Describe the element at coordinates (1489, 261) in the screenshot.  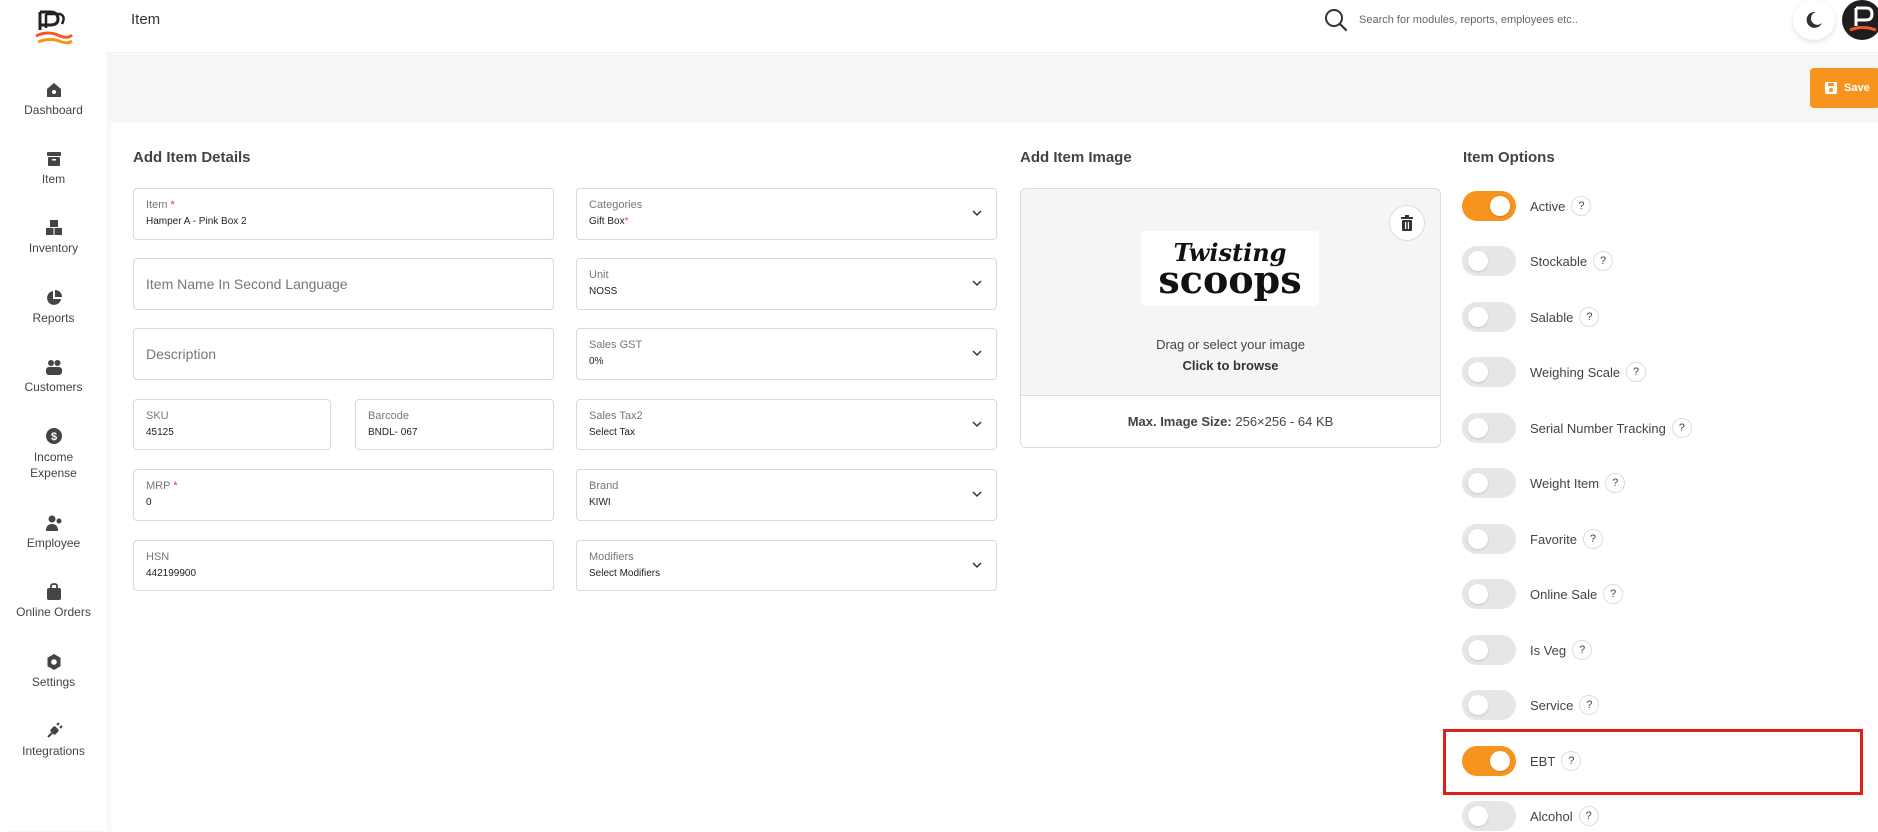
I see `stockable-toggle` at that location.